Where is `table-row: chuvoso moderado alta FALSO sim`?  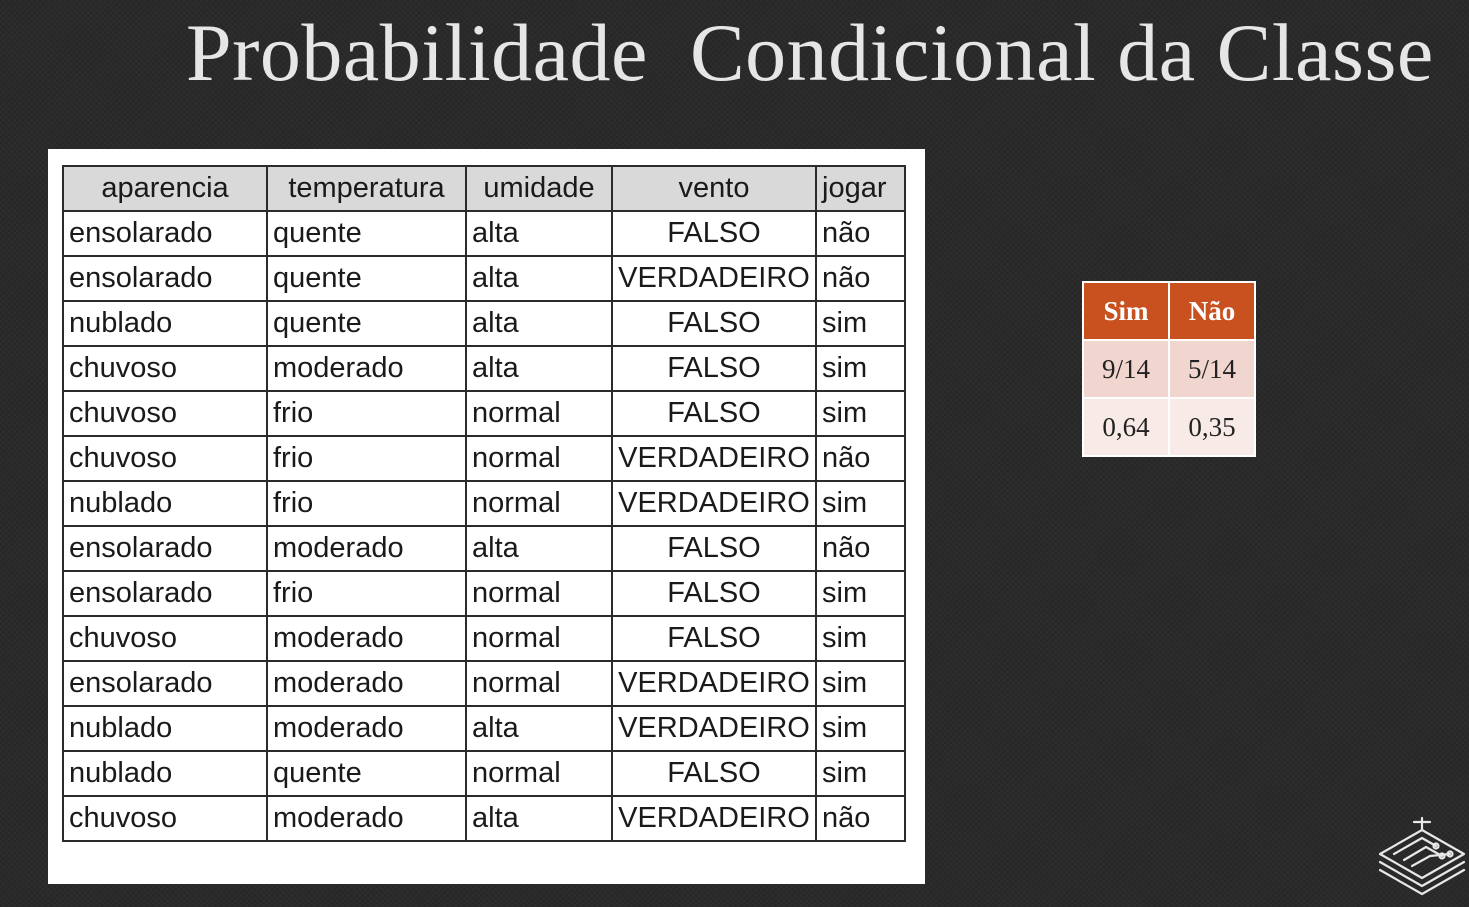
table-row: chuvoso moderado alta FALSO sim is located at coordinates (484, 368).